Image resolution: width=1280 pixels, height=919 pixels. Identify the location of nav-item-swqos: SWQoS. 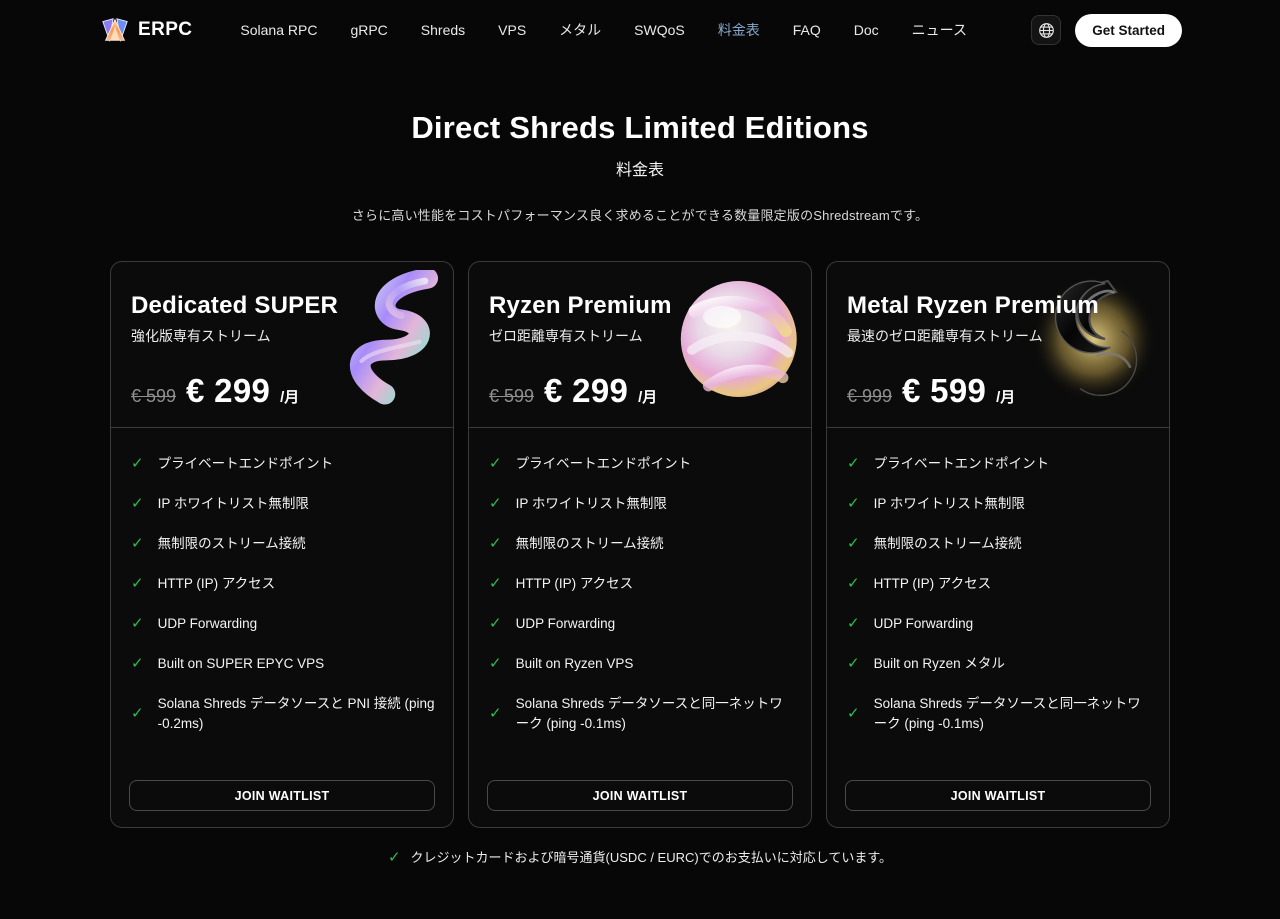
(659, 30).